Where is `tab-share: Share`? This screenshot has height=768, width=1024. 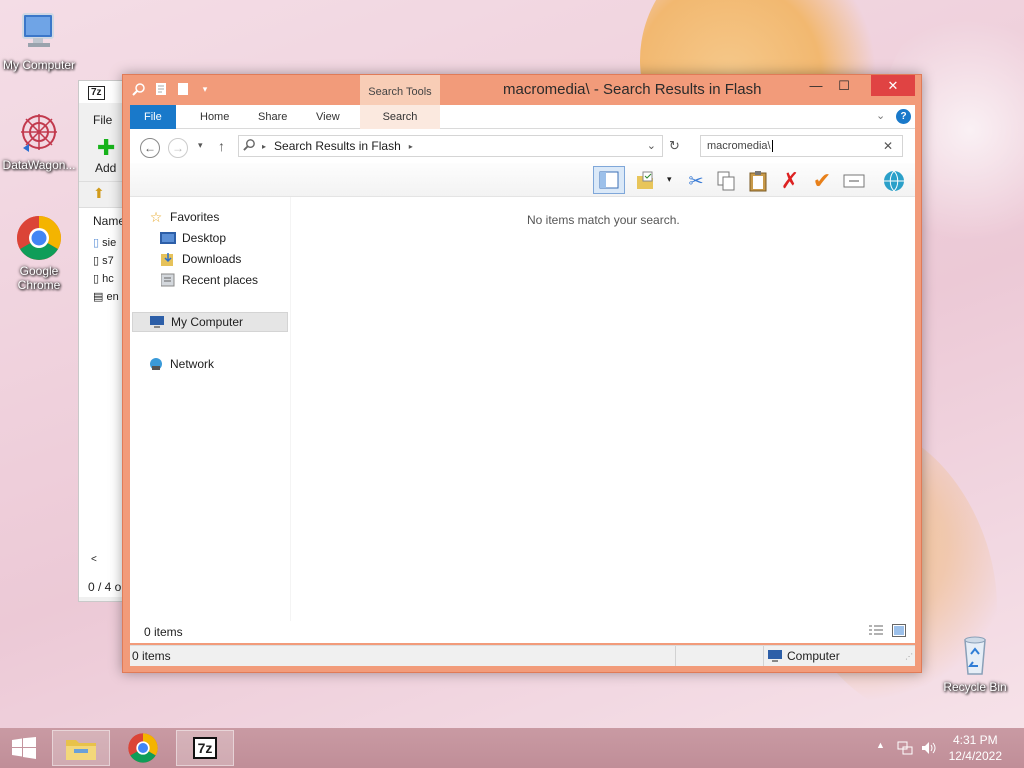
tab-share: Share is located at coordinates (272, 117).